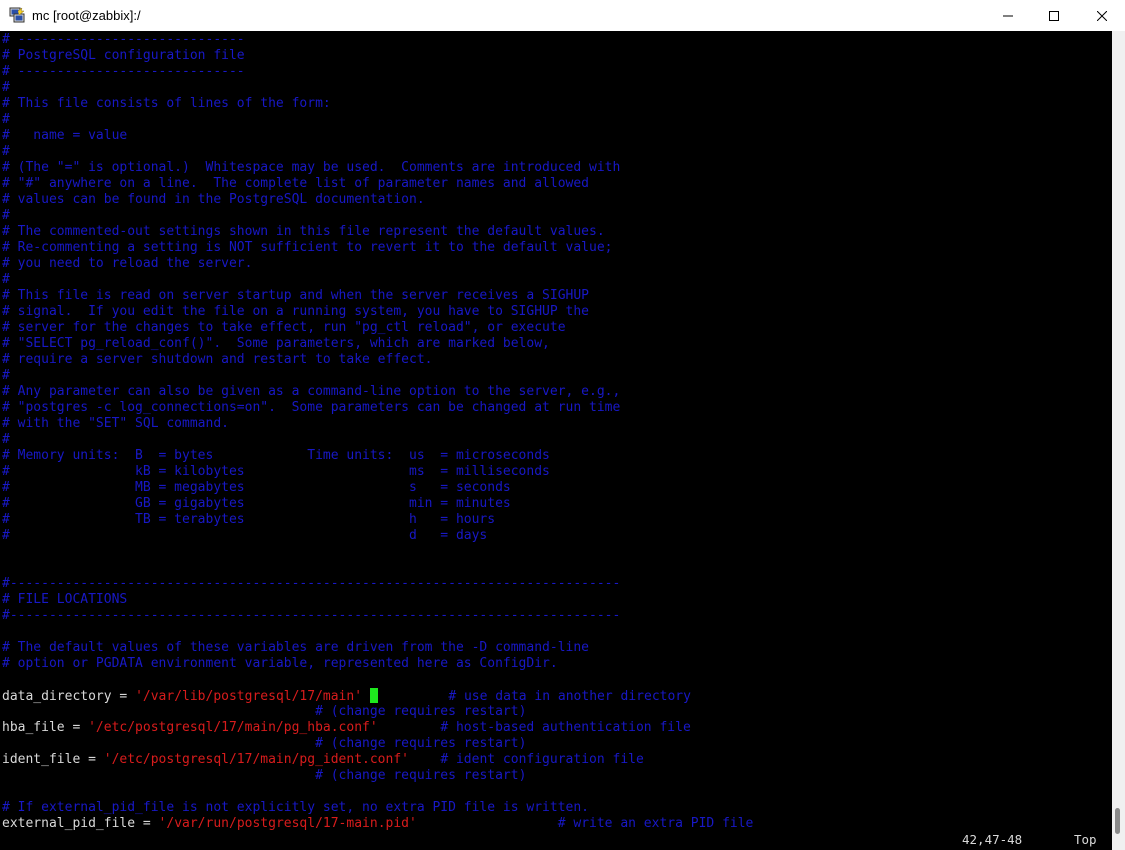  Describe the element at coordinates (256, 503) in the screenshot. I see `terminal-line: # GB = gigabytes min = minutes` at that location.